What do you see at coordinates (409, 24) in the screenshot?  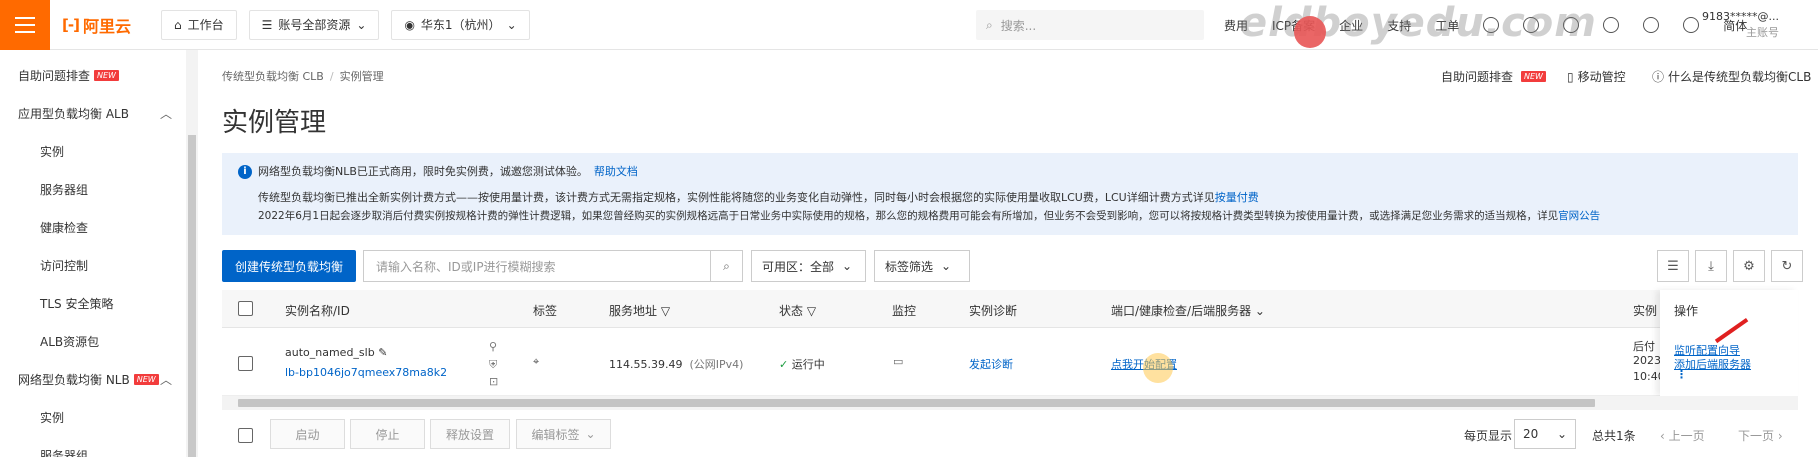 I see `location-icon: ◉` at bounding box center [409, 24].